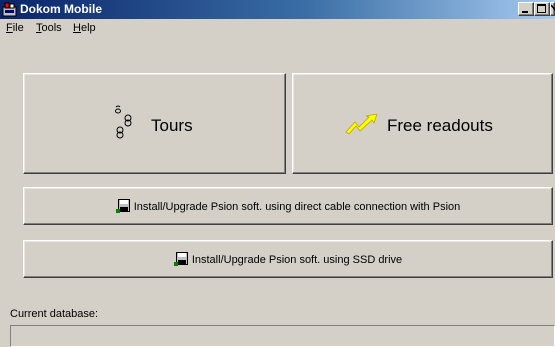 The height and width of the screenshot is (347, 555). I want to click on tours-icon, so click(123, 122).